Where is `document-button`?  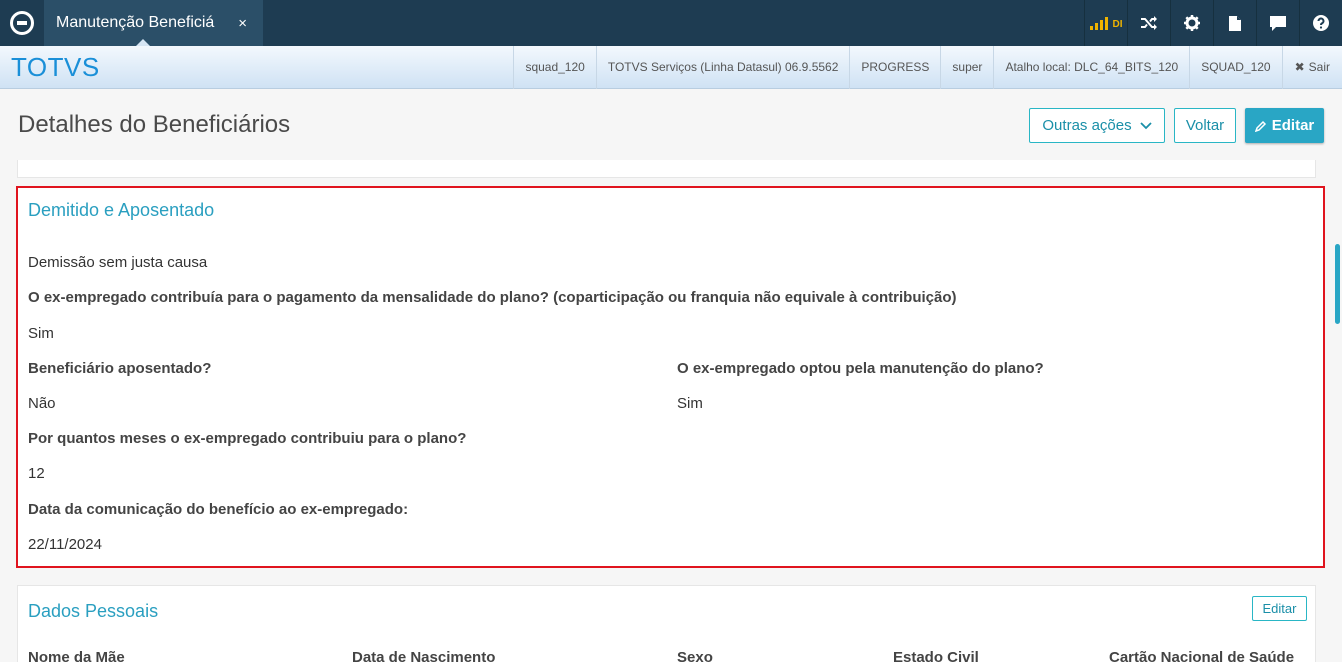 document-button is located at coordinates (1234, 23).